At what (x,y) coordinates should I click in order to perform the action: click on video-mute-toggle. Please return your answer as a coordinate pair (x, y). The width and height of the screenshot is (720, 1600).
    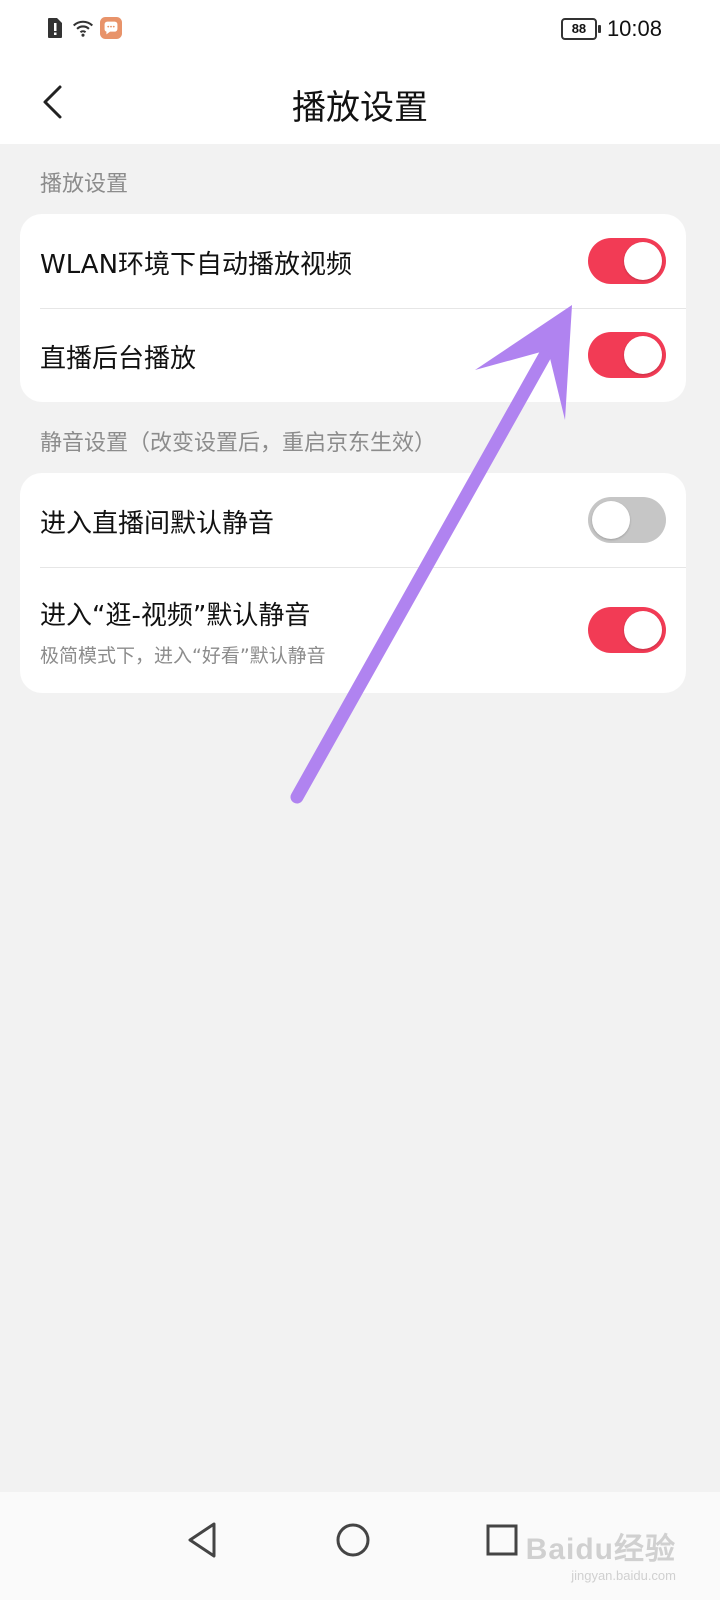
    Looking at the image, I should click on (627, 630).